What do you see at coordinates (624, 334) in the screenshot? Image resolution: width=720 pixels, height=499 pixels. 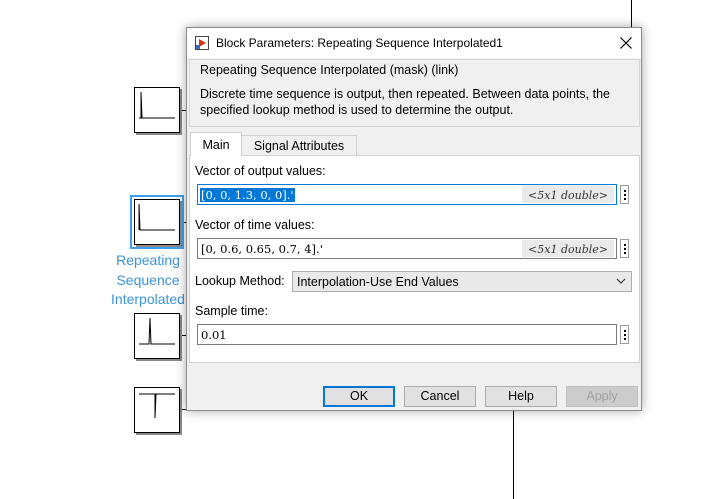 I see `sample-time-menu-button` at bounding box center [624, 334].